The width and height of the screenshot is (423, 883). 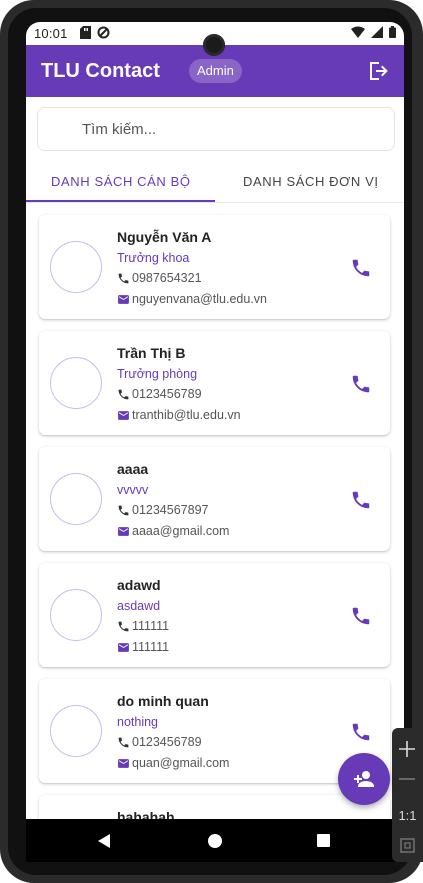 What do you see at coordinates (151, 353) in the screenshot?
I see `contact-name: Trần Thị B` at bounding box center [151, 353].